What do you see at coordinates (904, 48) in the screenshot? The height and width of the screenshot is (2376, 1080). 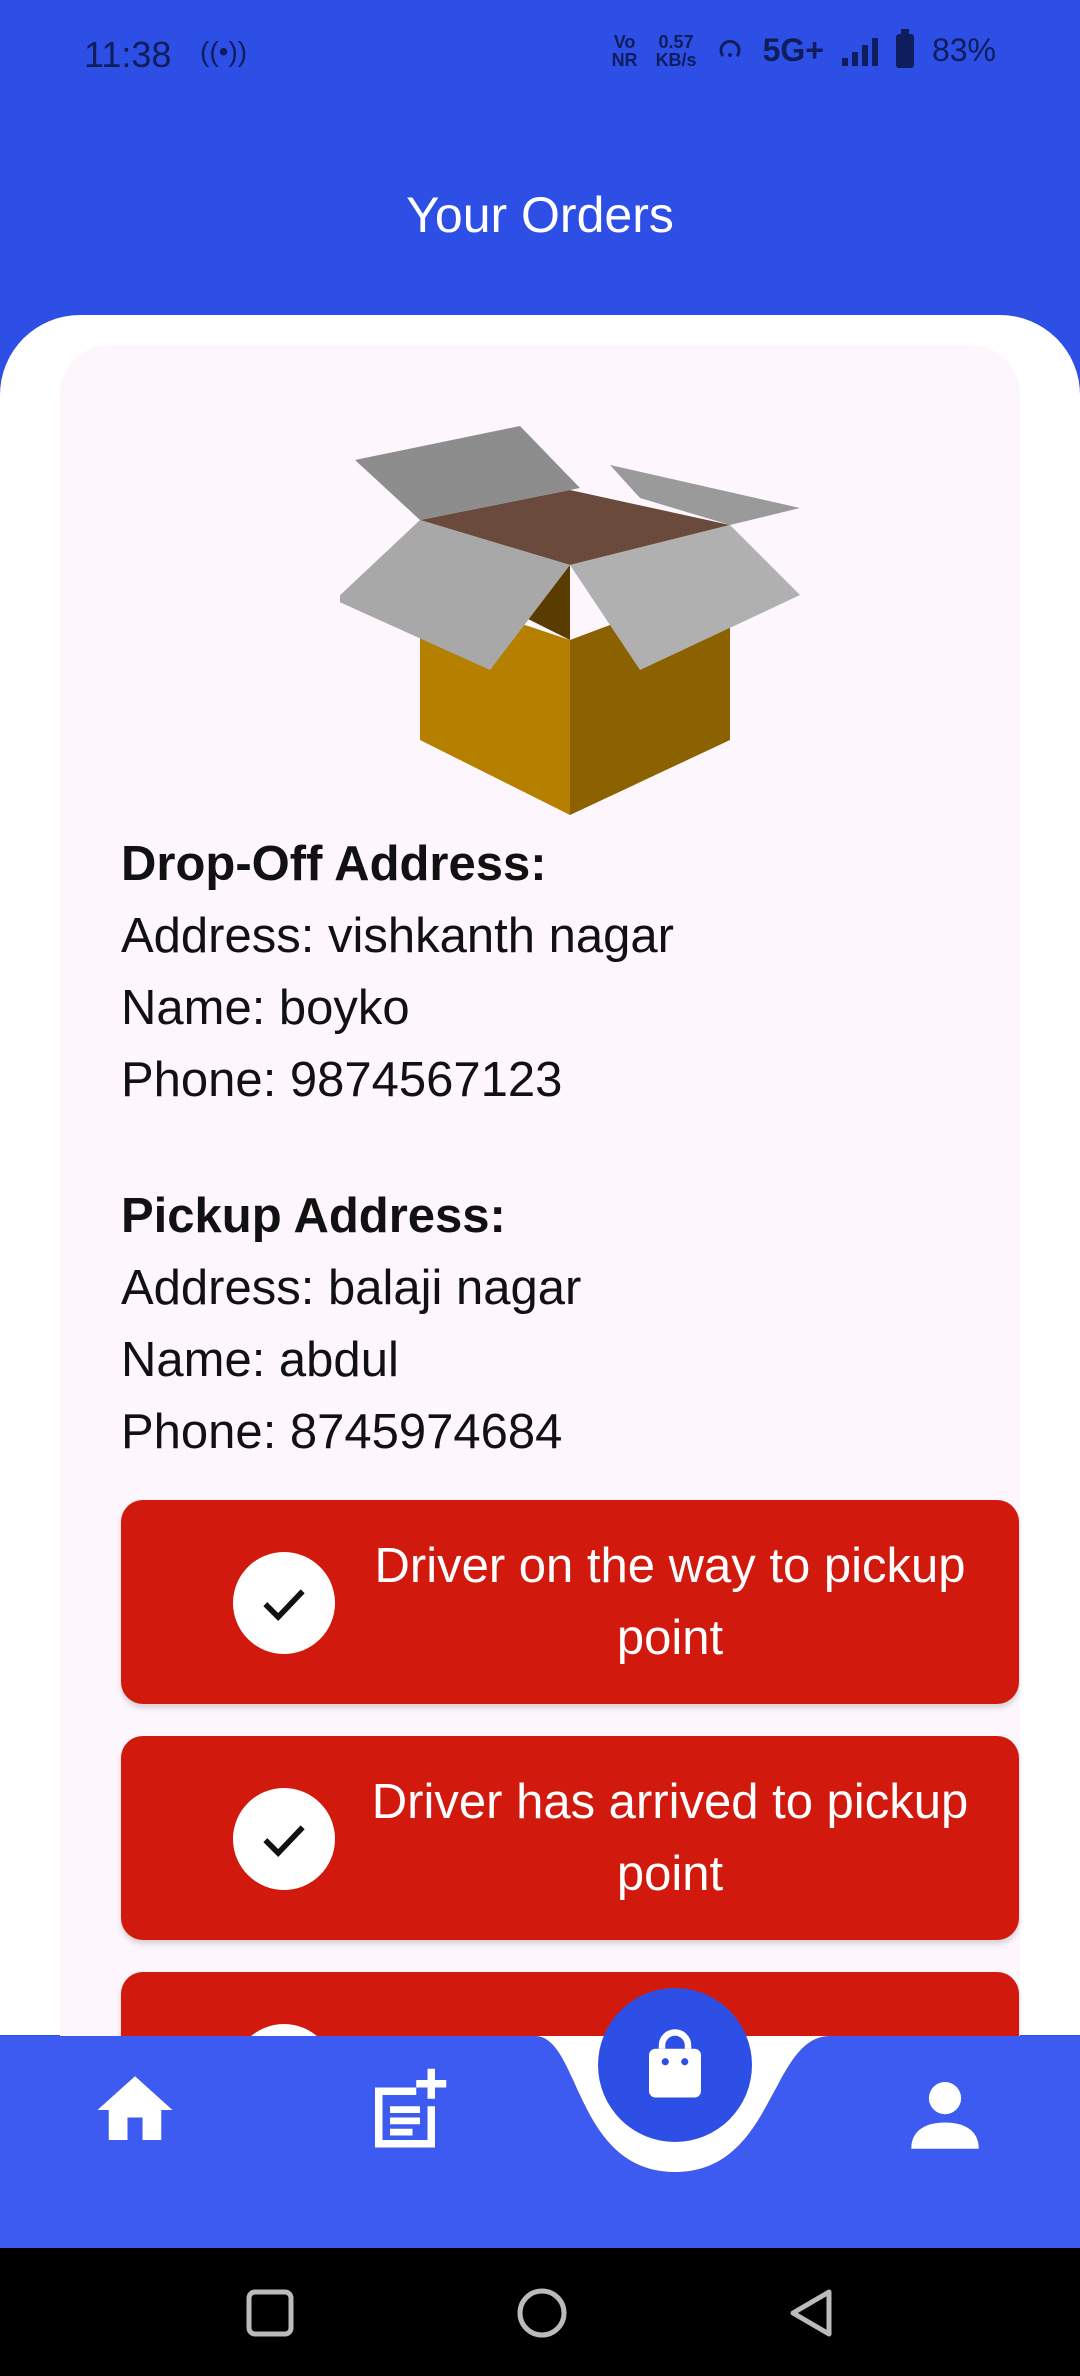 I see `battery-icon` at bounding box center [904, 48].